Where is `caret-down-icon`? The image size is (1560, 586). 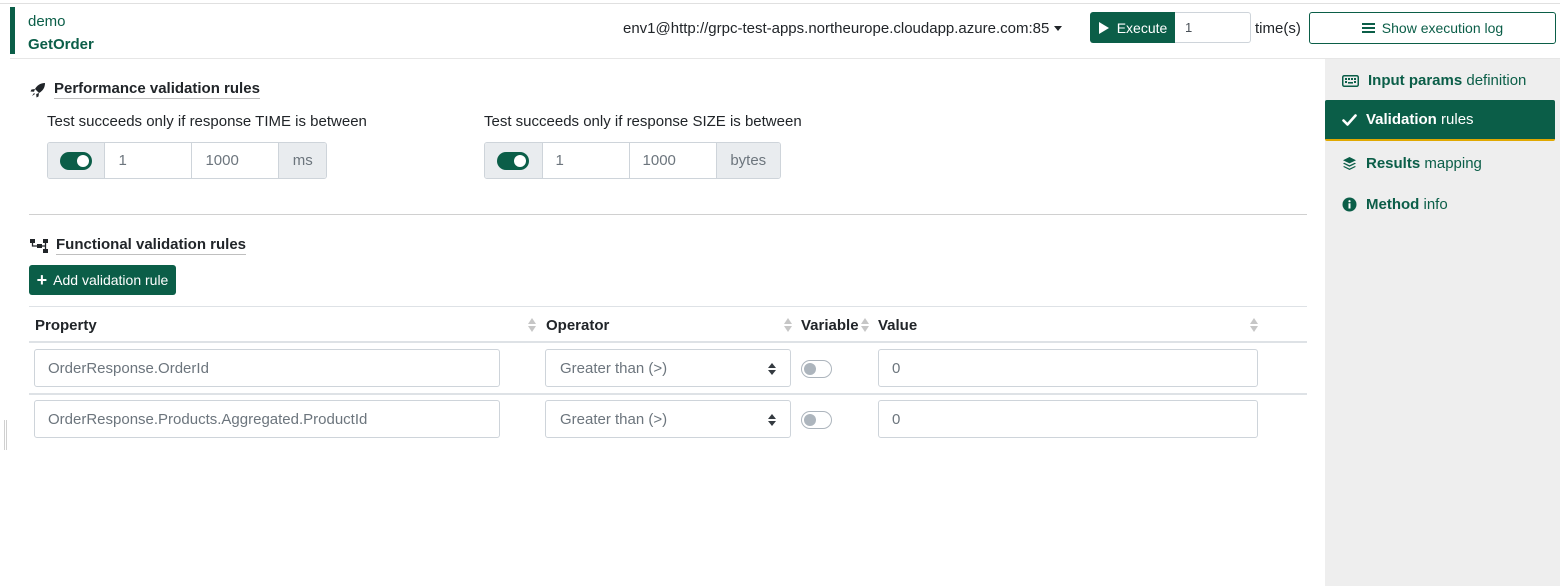 caret-down-icon is located at coordinates (1058, 28).